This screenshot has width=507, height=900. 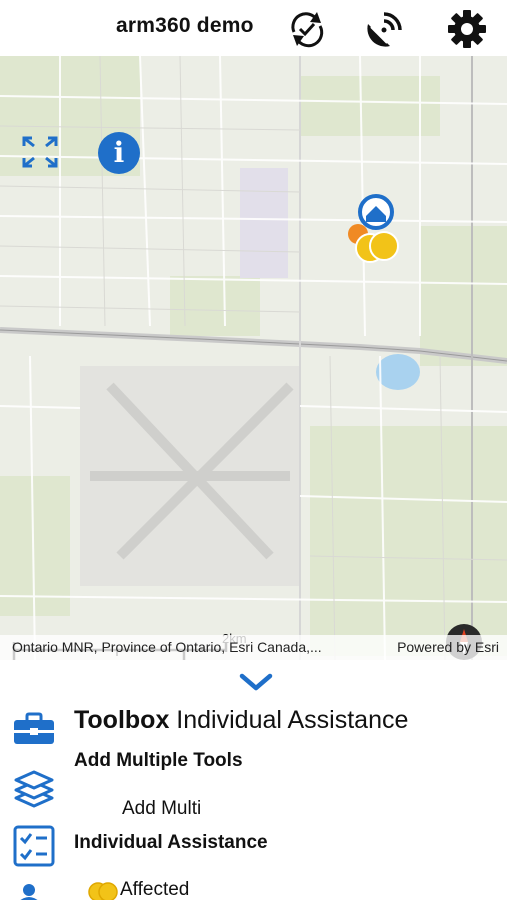 What do you see at coordinates (448, 647) in the screenshot?
I see `powered-by-esri: Powered by Esri` at bounding box center [448, 647].